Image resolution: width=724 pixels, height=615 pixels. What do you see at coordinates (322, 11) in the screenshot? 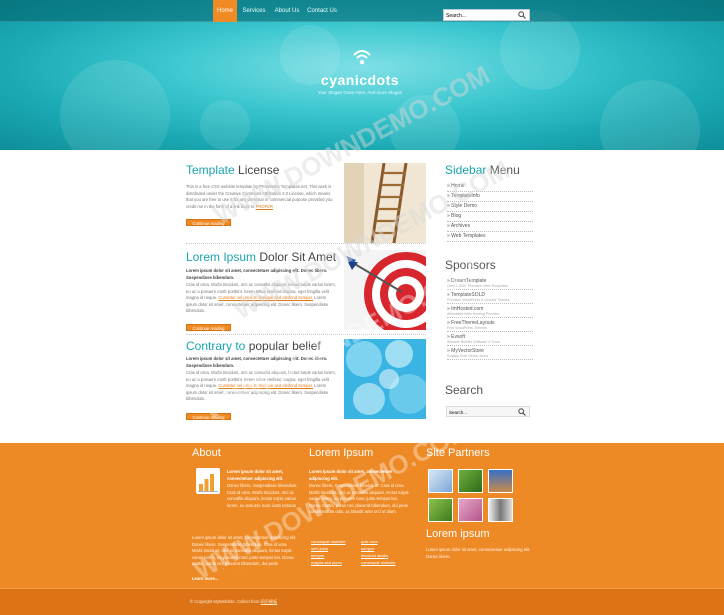
I see `nav-item-contact-us: Contact Us` at bounding box center [322, 11].